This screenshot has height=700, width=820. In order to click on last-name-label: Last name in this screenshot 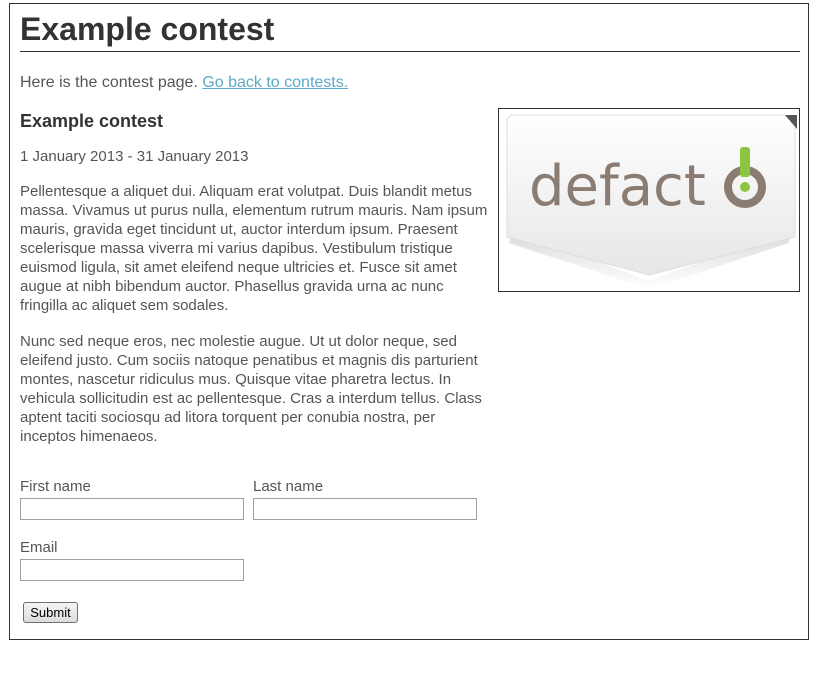, I will do `click(288, 486)`.